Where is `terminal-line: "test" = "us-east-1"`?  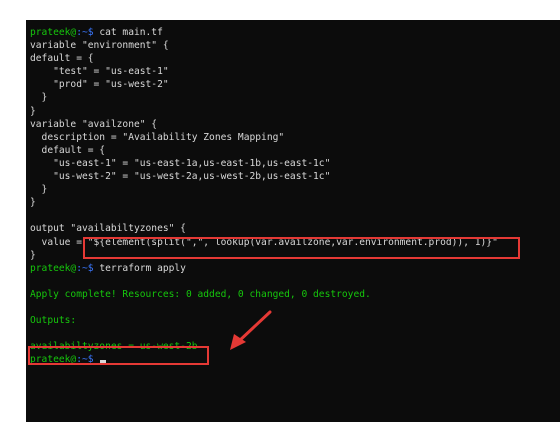 terminal-line: "test" = "us-east-1" is located at coordinates (99, 72).